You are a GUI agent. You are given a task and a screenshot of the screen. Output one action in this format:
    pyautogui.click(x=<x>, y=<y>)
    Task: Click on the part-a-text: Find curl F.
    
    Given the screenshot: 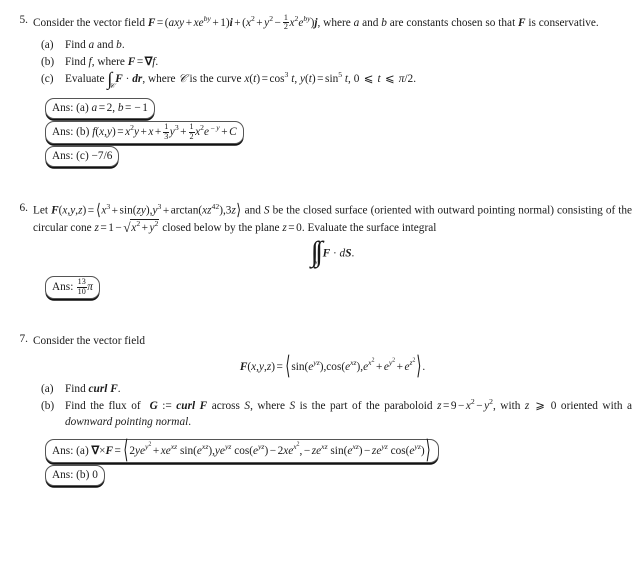 What is the action you would take?
    pyautogui.click(x=93, y=389)
    